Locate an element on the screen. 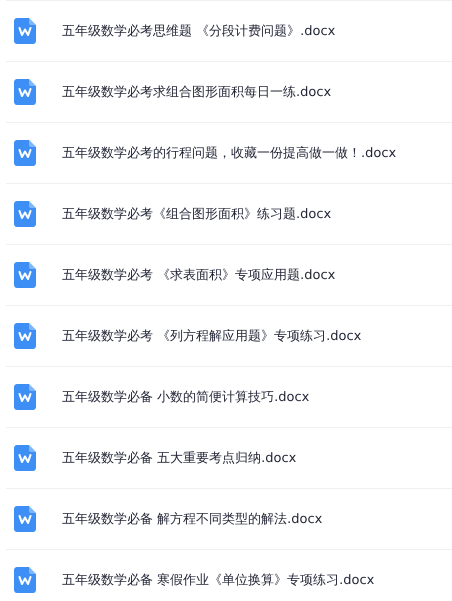 The image size is (452, 601). file-name: 五年级数学必考《组合图形面积》练习题.docx is located at coordinates (197, 214).